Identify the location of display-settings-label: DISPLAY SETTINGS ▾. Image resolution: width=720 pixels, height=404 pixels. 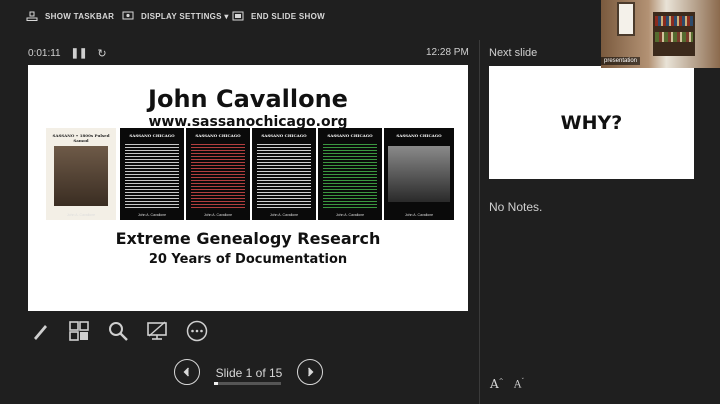
(185, 16).